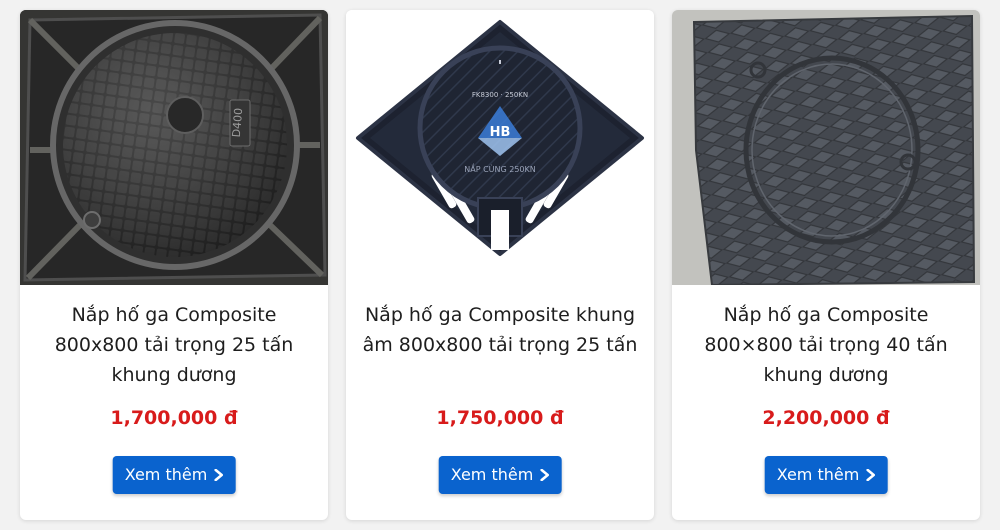 The height and width of the screenshot is (530, 1000). Describe the element at coordinates (174, 418) in the screenshot. I see `product-price: 1,700,000 đ` at that location.